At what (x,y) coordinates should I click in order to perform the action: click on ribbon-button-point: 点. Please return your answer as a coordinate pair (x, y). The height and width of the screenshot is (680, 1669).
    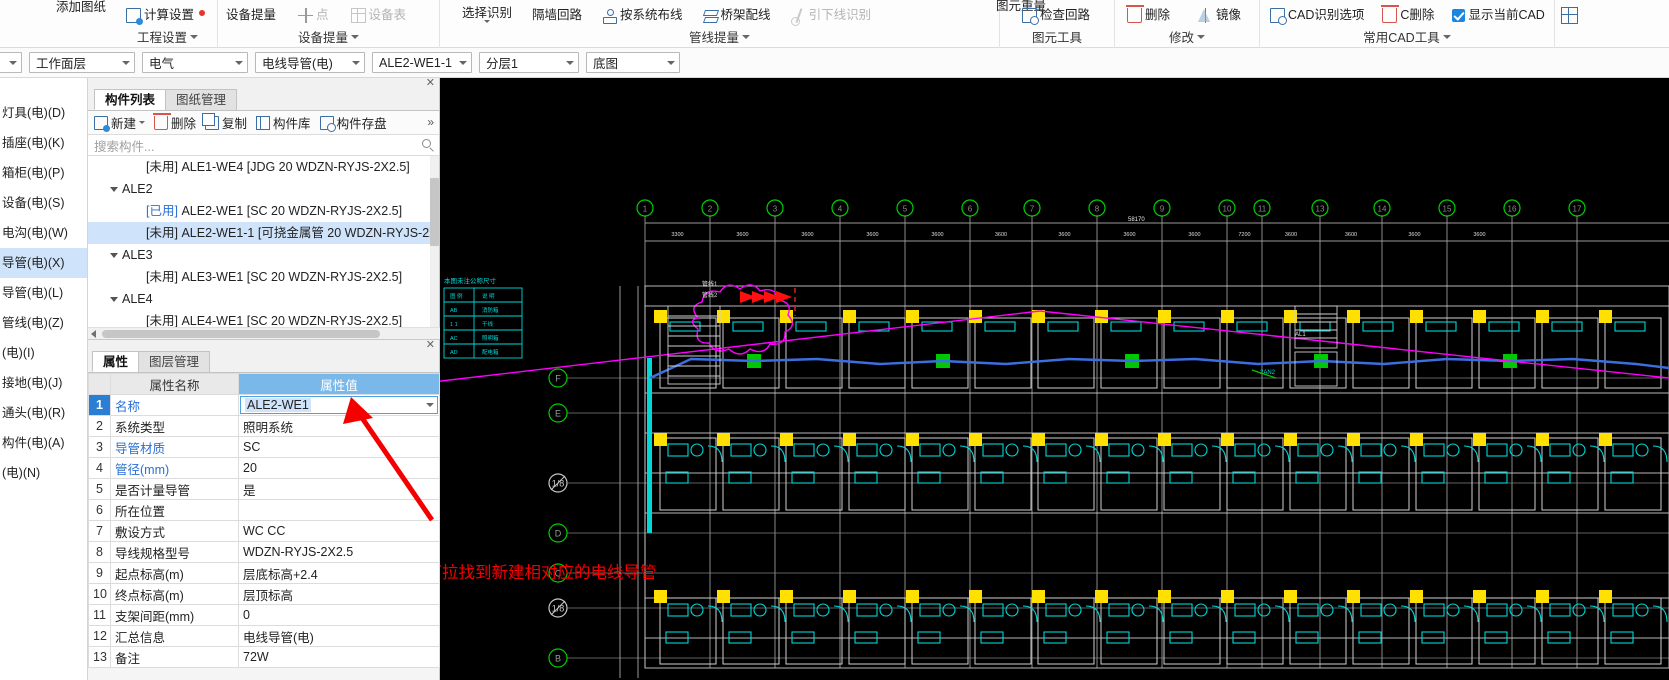
    Looking at the image, I should click on (313, 15).